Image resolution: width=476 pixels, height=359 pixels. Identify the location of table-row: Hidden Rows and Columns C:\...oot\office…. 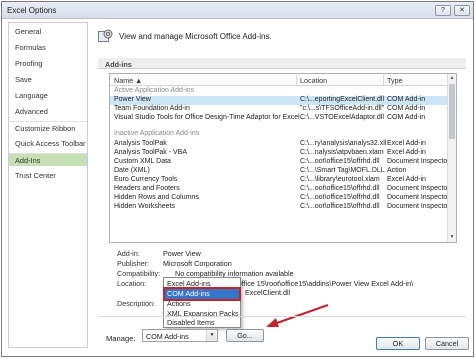
(280, 198).